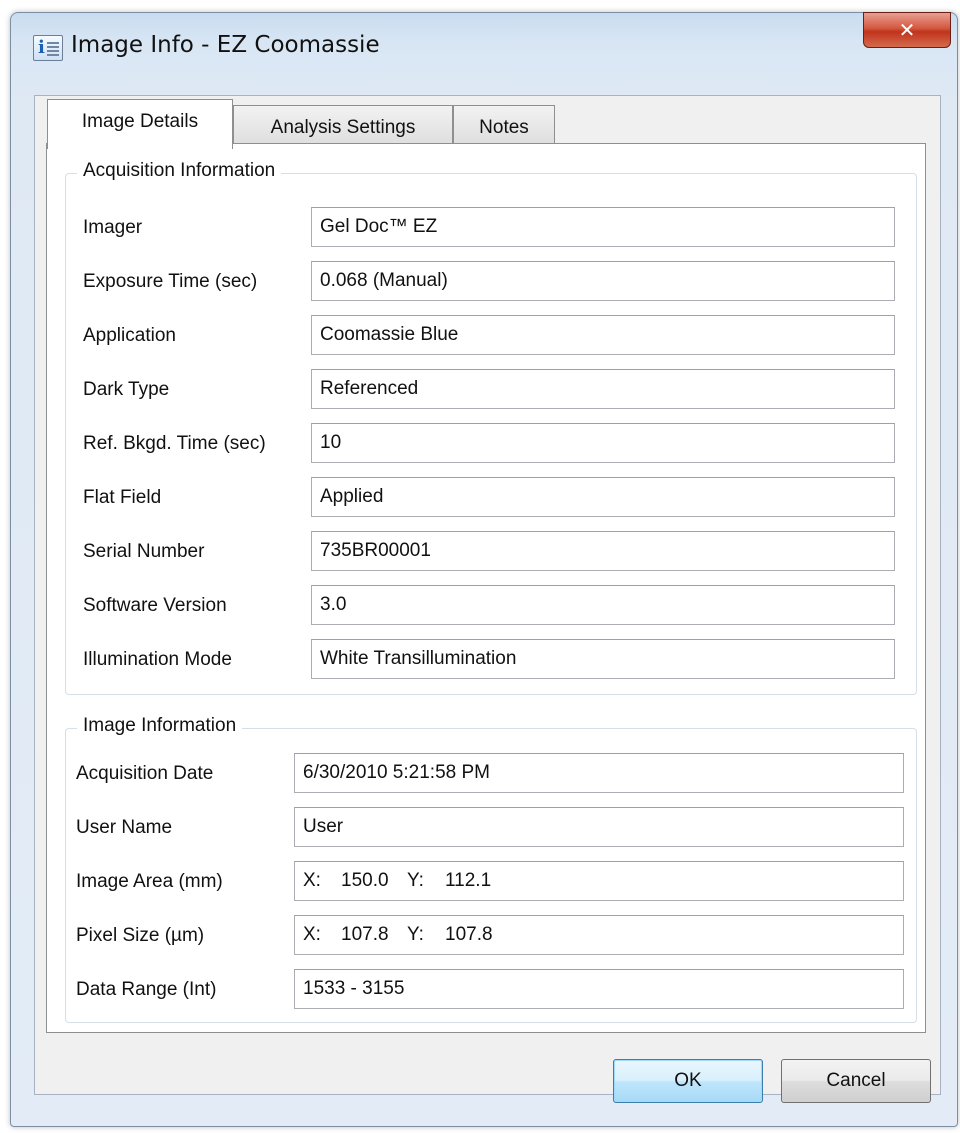 This screenshot has width=960, height=1133. Describe the element at coordinates (122, 497) in the screenshot. I see `flat-field-label: Flat Field` at that location.